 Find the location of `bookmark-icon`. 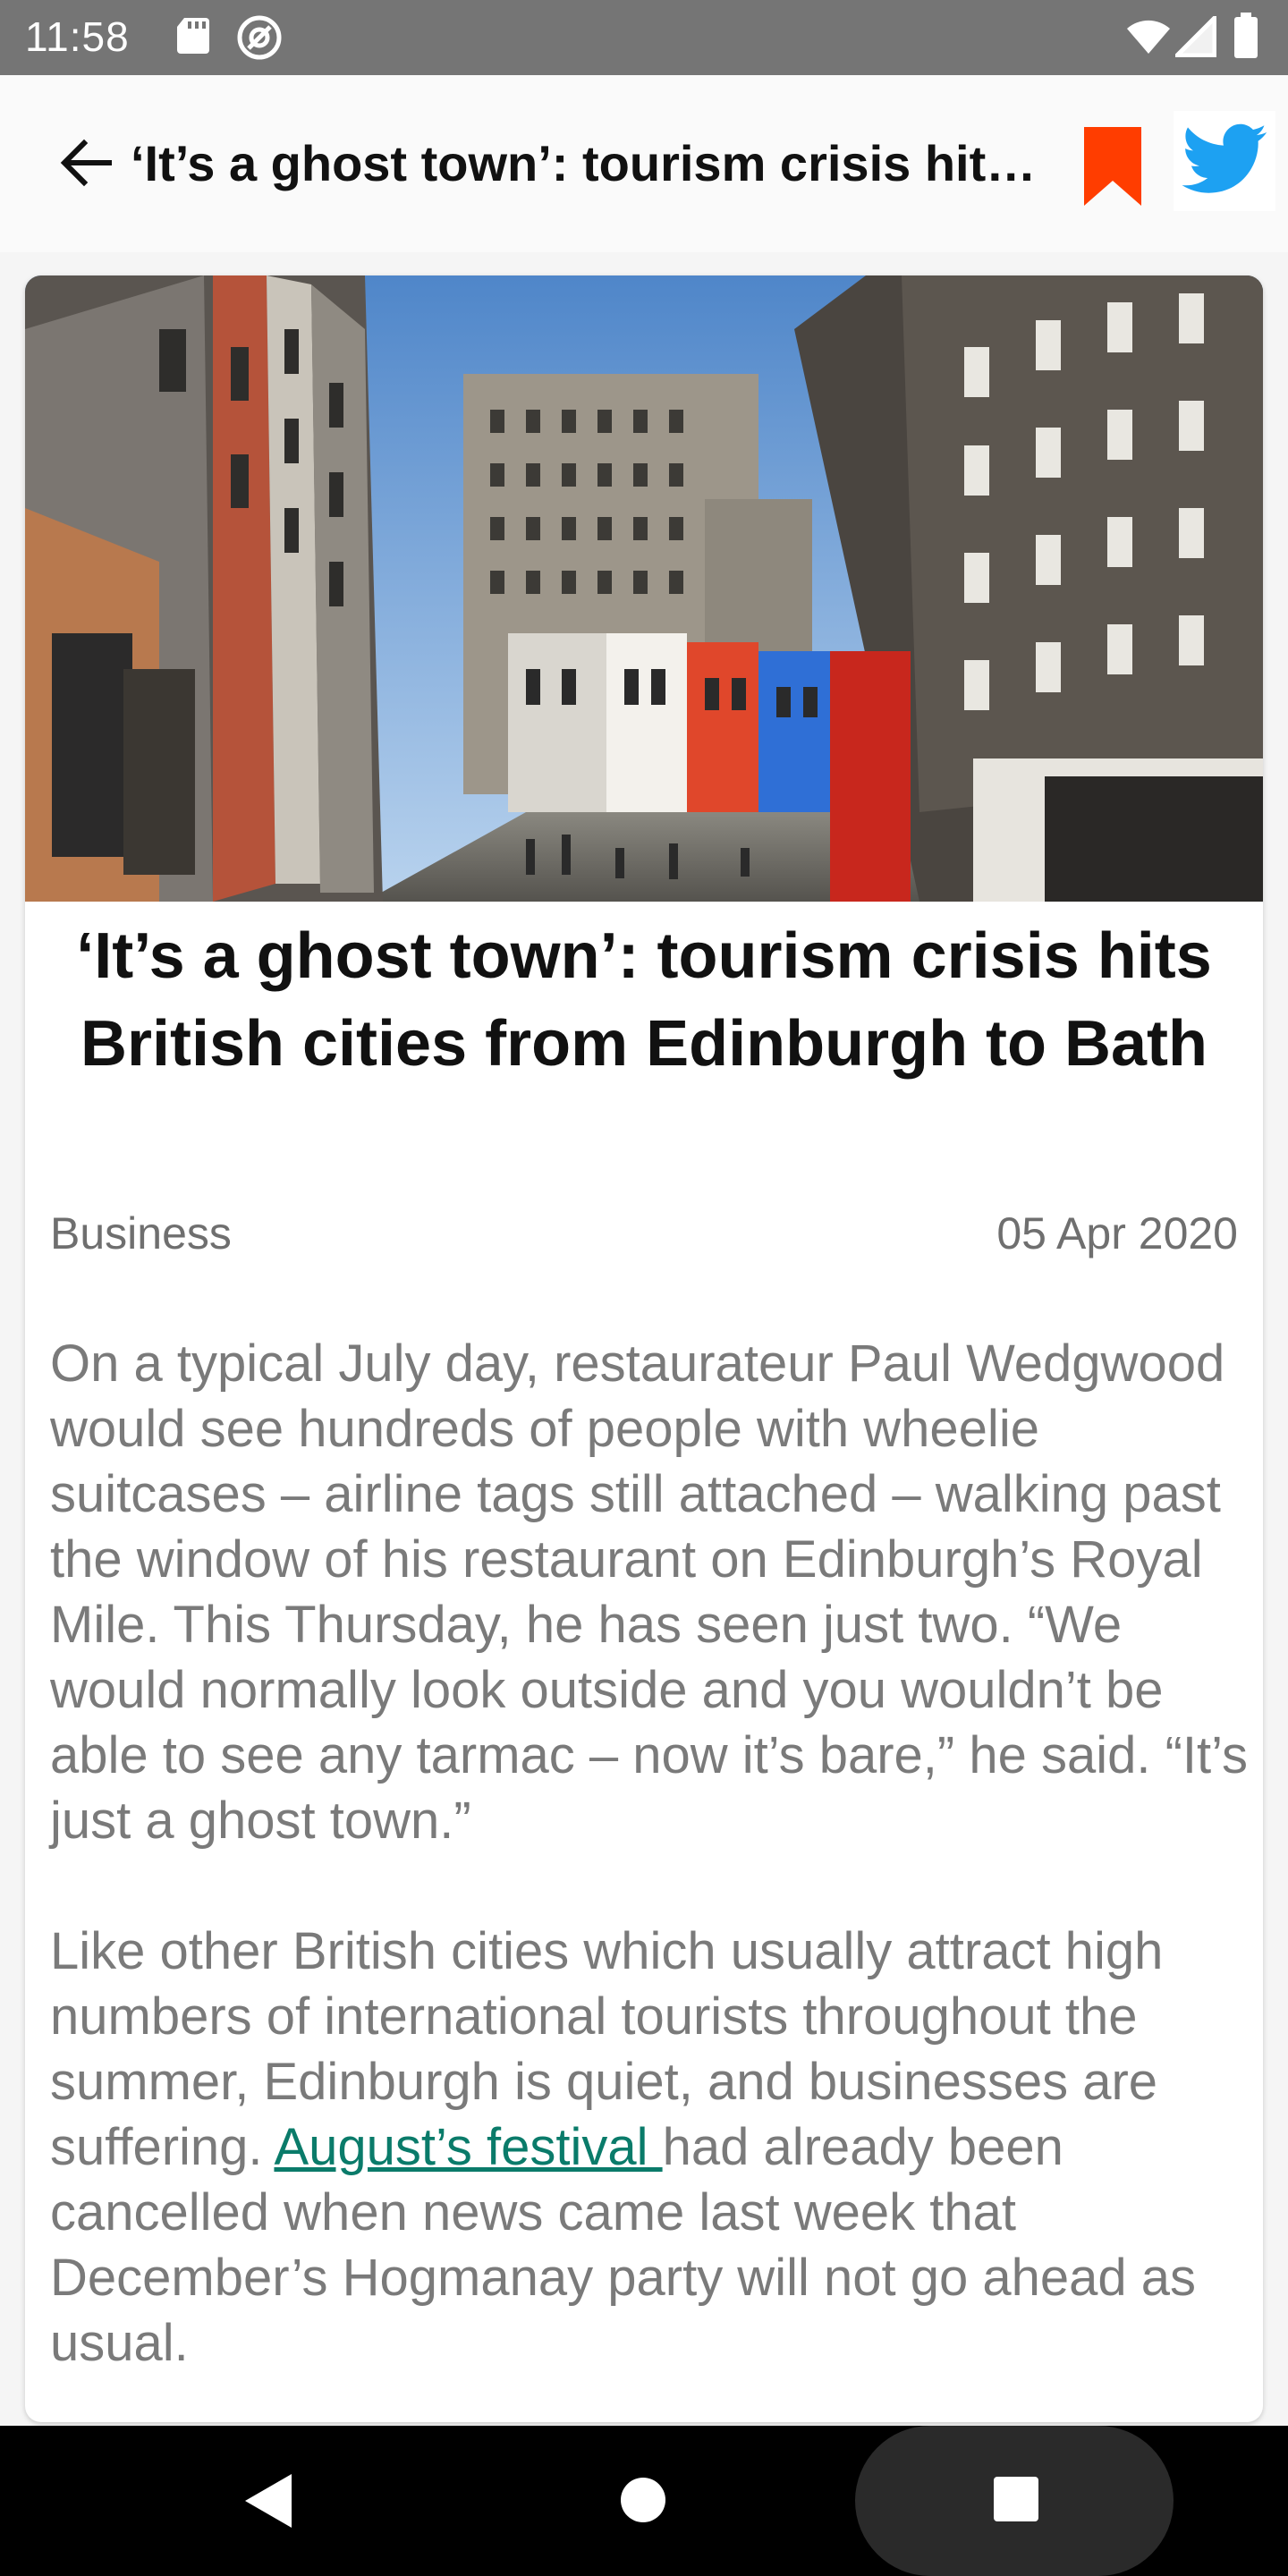

bookmark-icon is located at coordinates (1112, 166).